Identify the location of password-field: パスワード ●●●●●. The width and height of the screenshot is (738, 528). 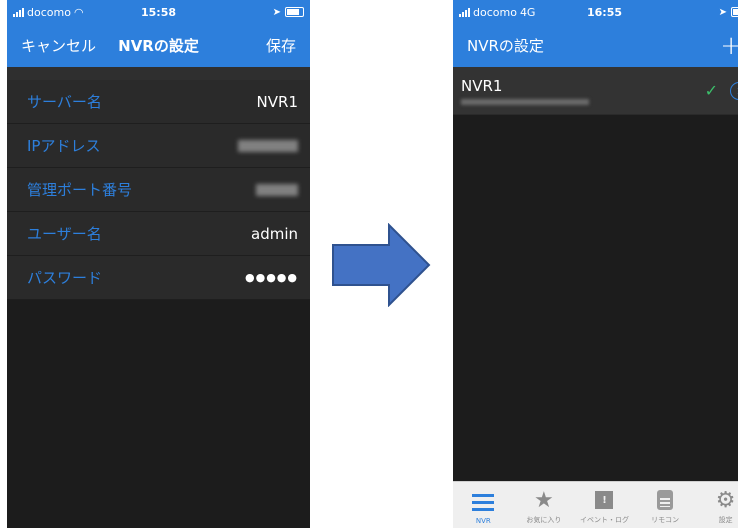
(158, 278).